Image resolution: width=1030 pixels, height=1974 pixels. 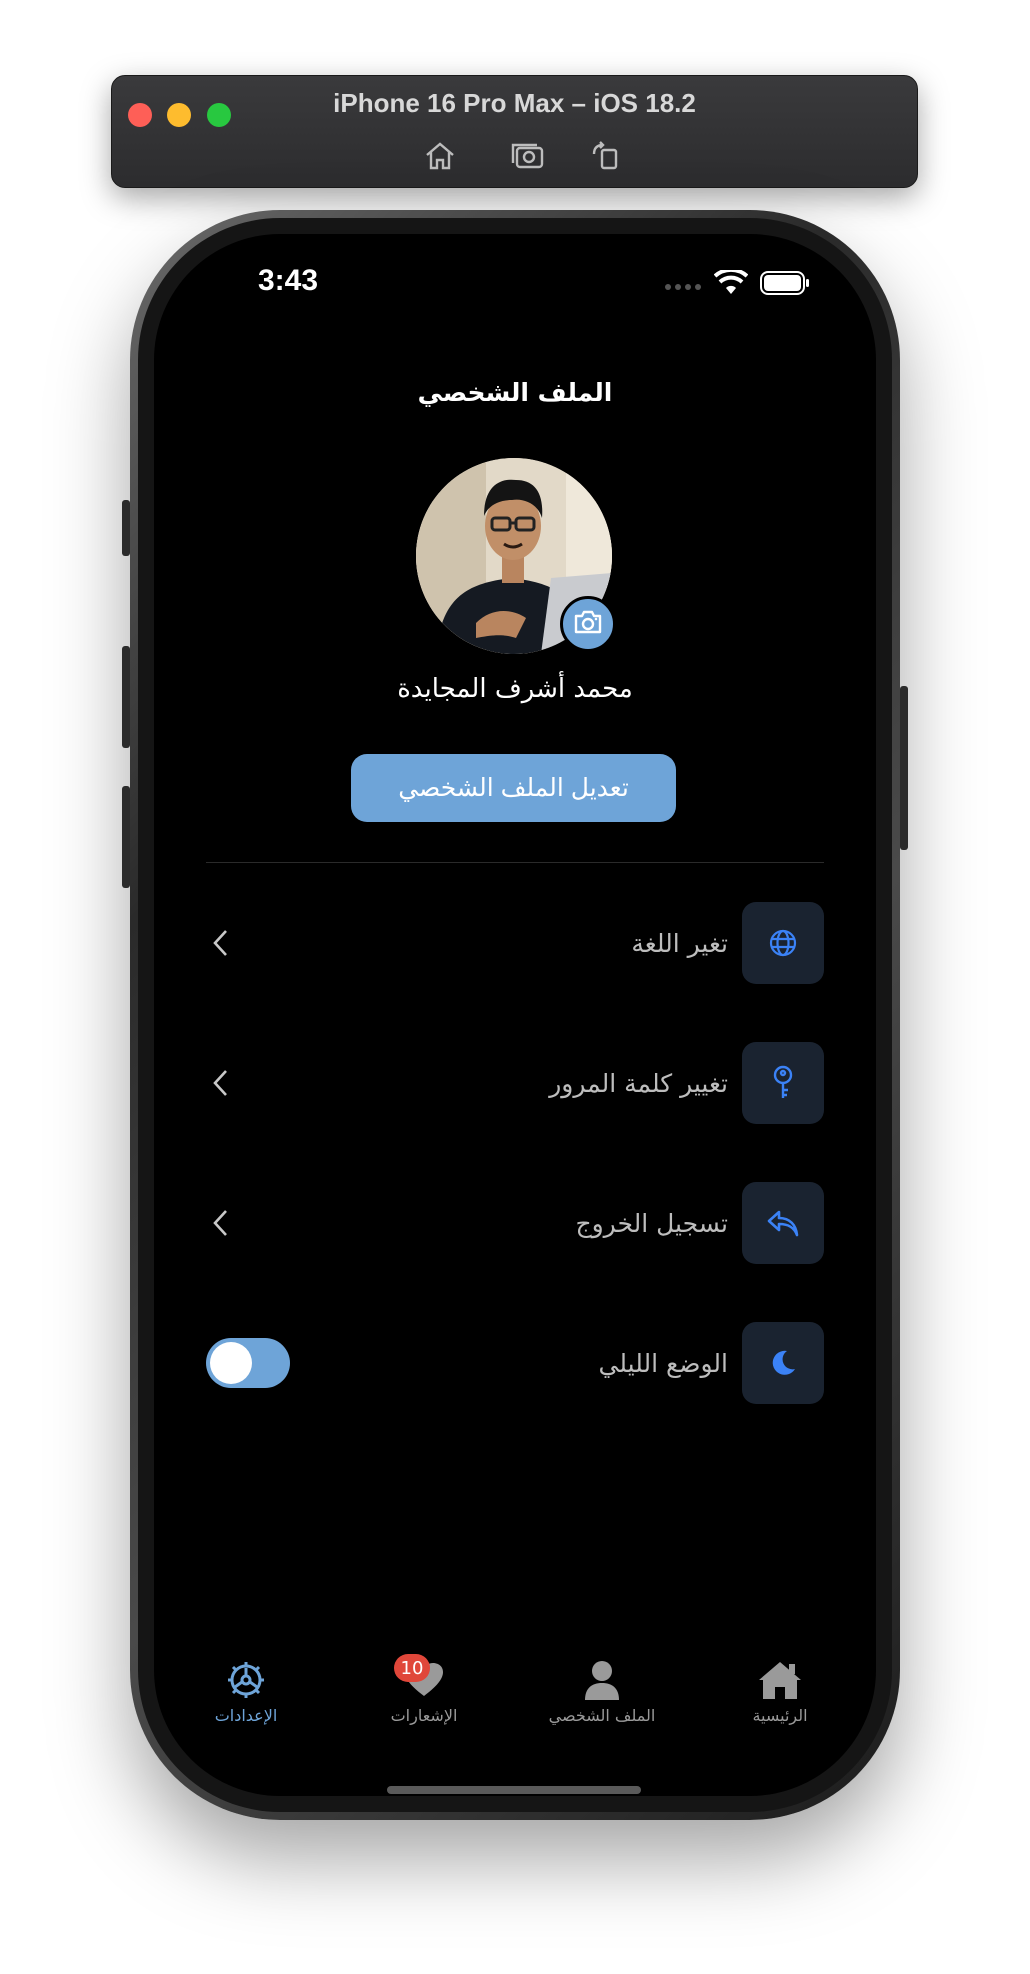 I want to click on camera-icon, so click(x=588, y=624).